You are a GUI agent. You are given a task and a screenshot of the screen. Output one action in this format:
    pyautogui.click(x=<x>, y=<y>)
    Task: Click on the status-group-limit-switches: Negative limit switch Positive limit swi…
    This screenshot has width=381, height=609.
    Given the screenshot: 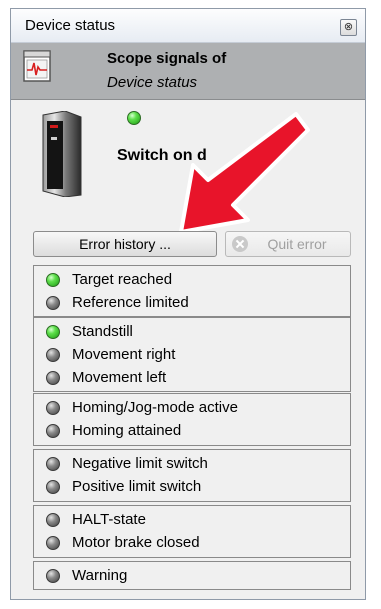 What is the action you would take?
    pyautogui.click(x=192, y=475)
    